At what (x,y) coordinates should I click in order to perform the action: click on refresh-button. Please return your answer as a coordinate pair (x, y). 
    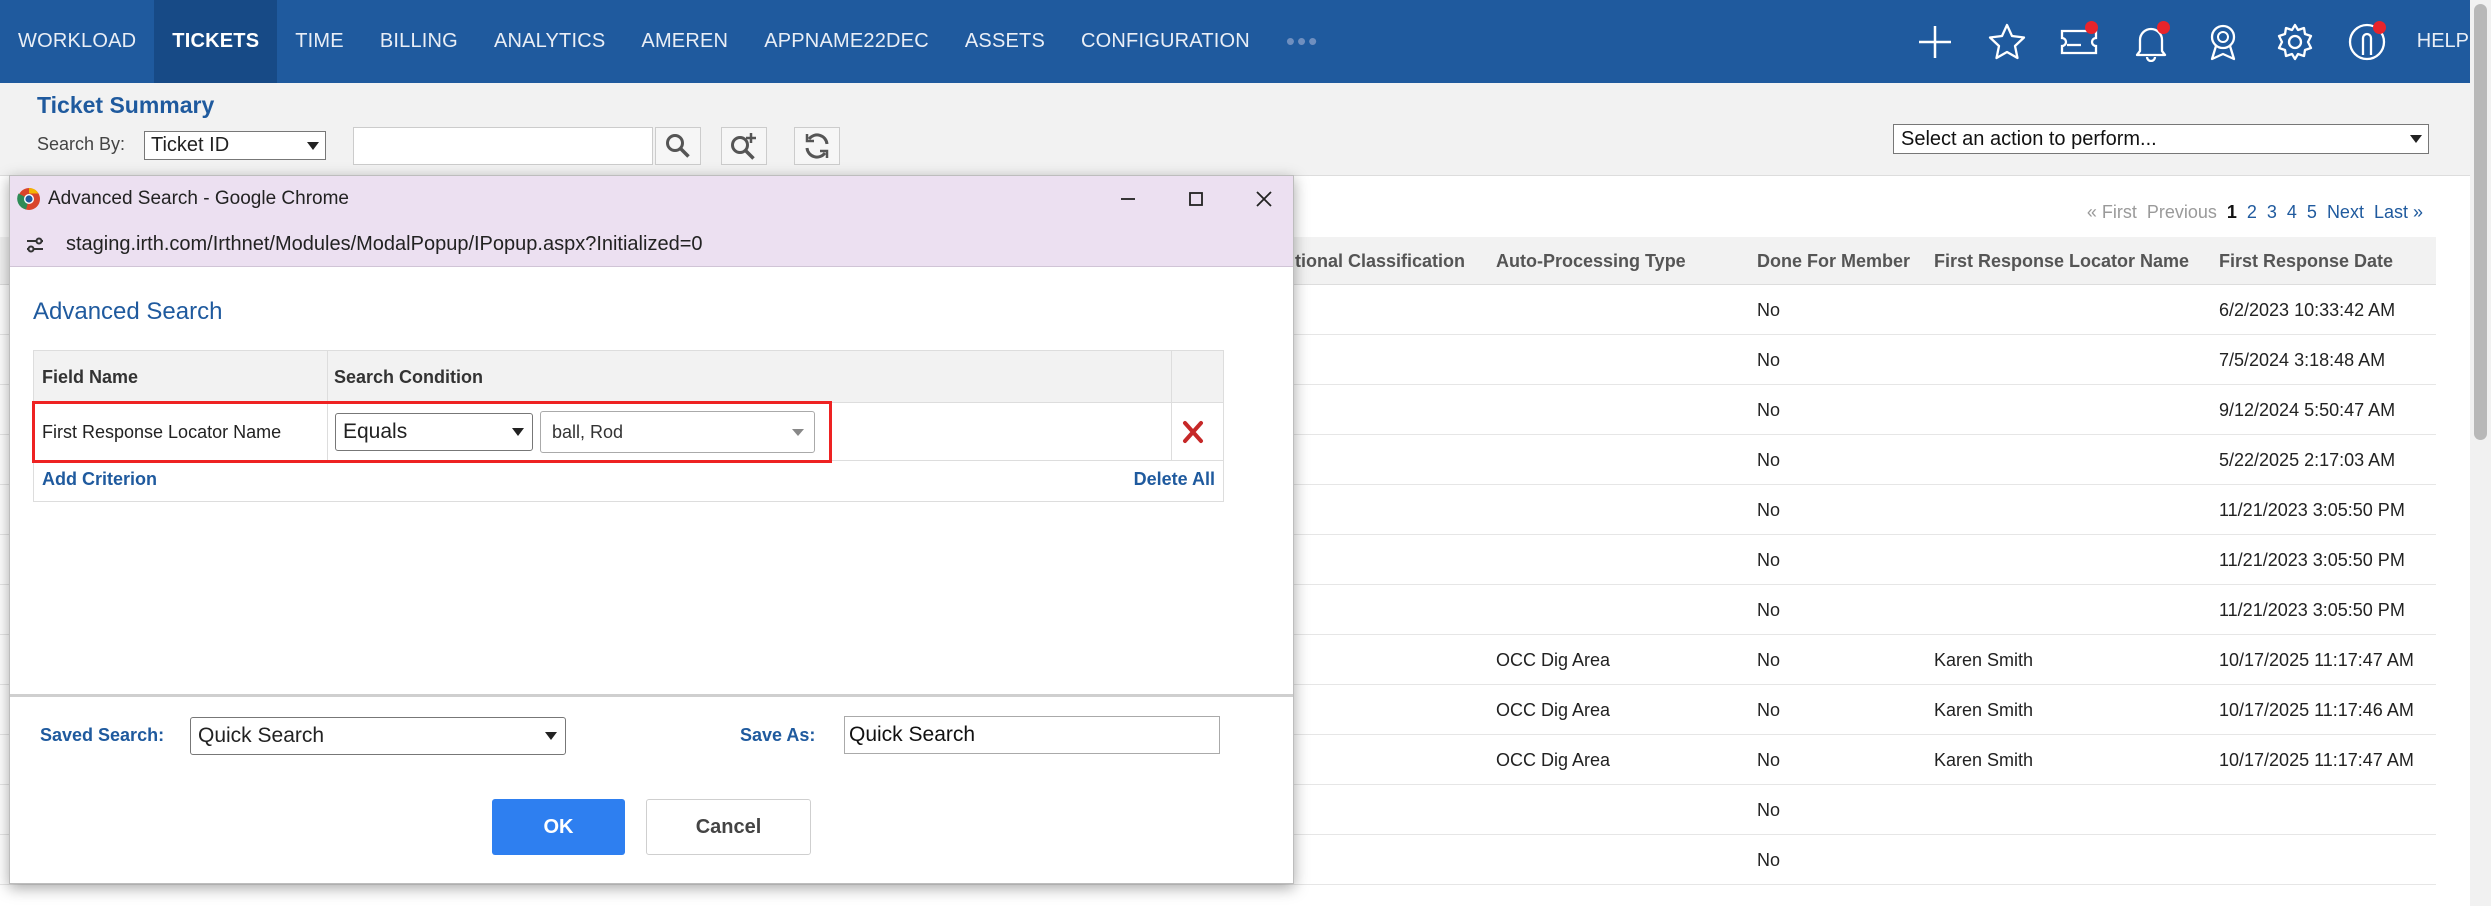
    Looking at the image, I should click on (817, 146).